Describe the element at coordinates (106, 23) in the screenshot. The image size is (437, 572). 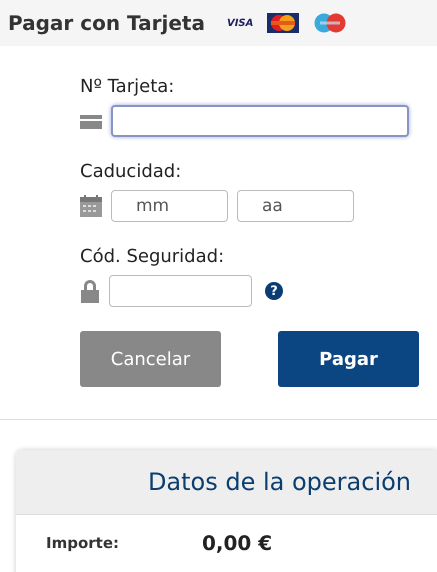
I see `page-title: Pagar con Tarjeta` at that location.